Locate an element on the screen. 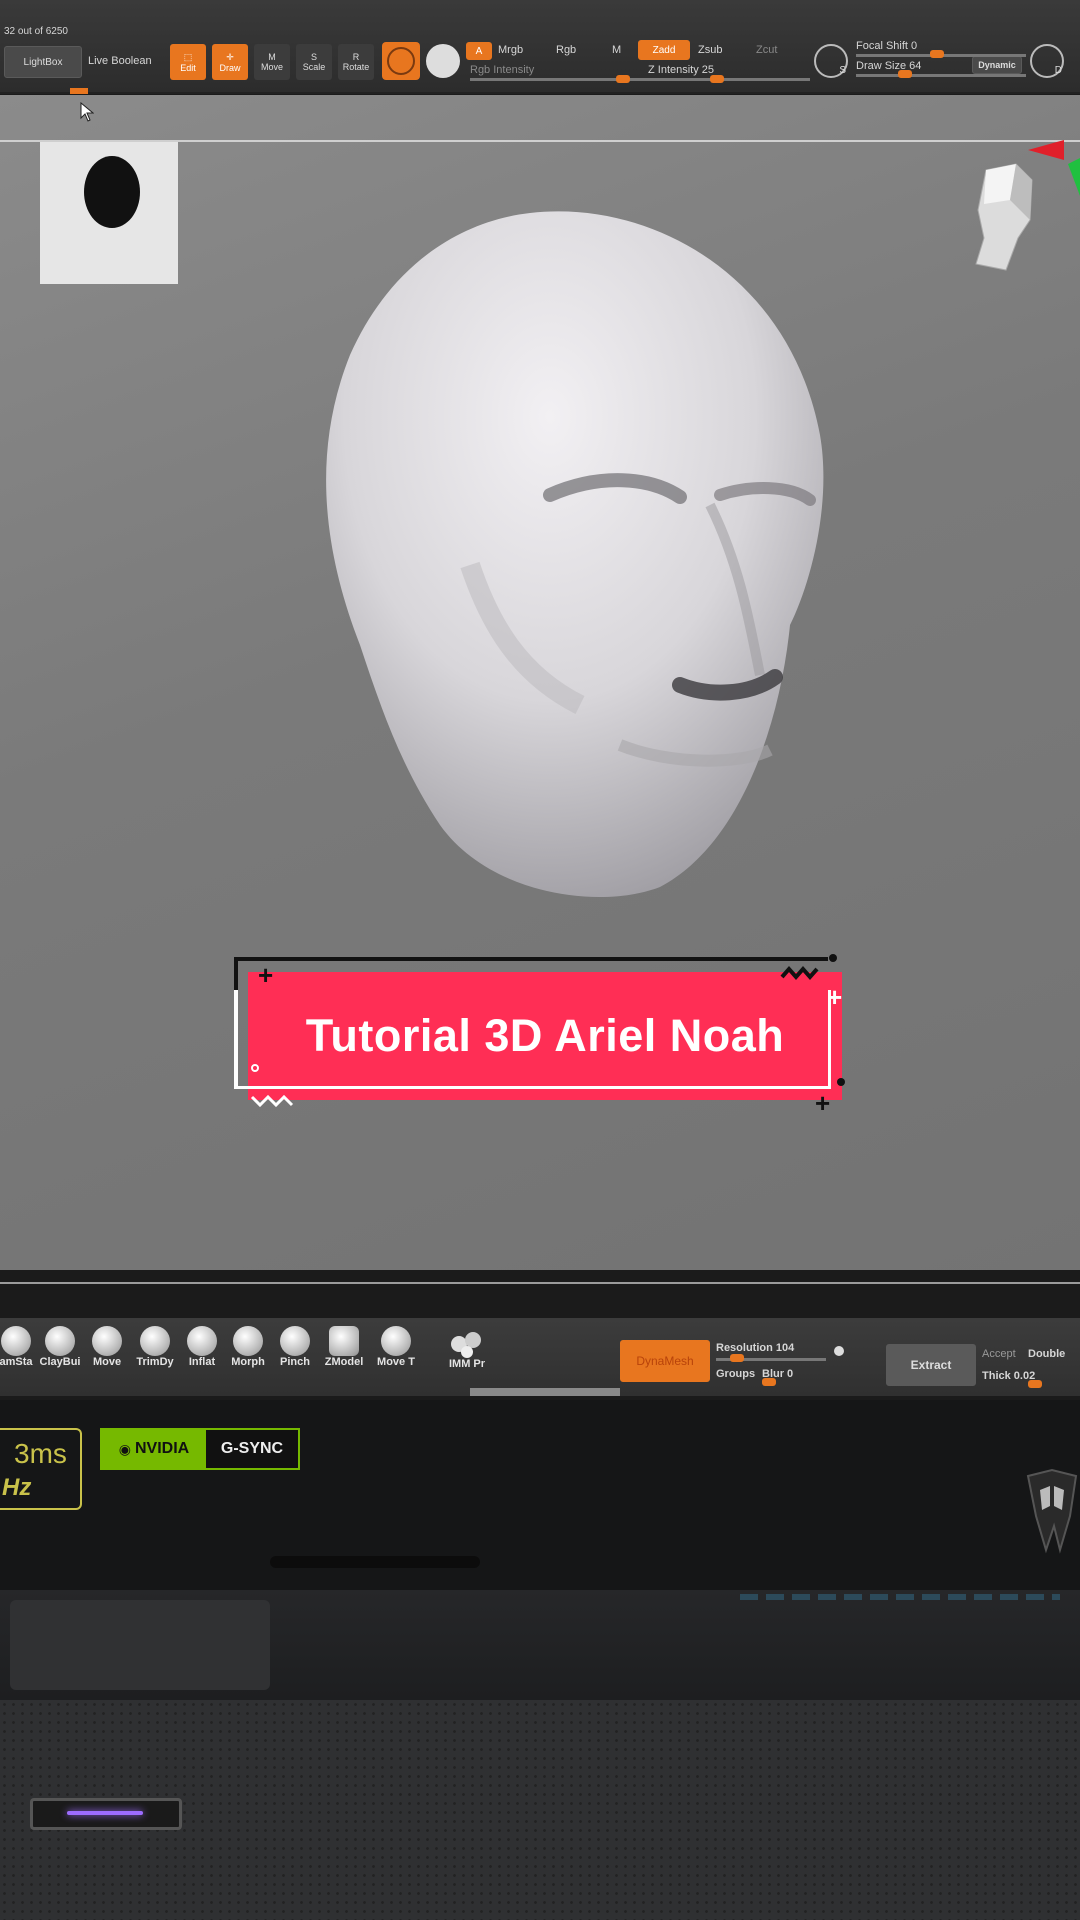 This screenshot has width=1080, height=1920. axis-gizmo-icon is located at coordinates (1052, 168).